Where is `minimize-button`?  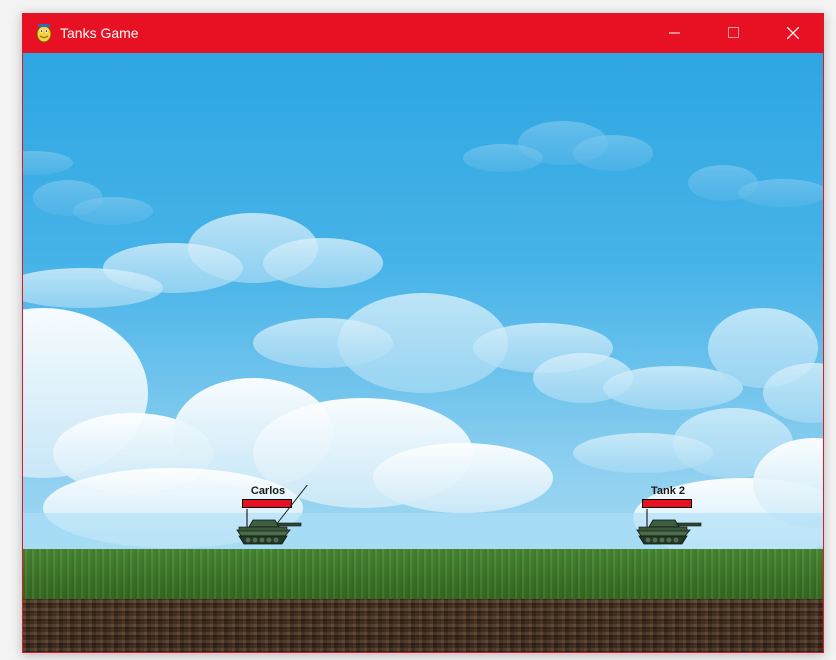
minimize-button is located at coordinates (676, 33).